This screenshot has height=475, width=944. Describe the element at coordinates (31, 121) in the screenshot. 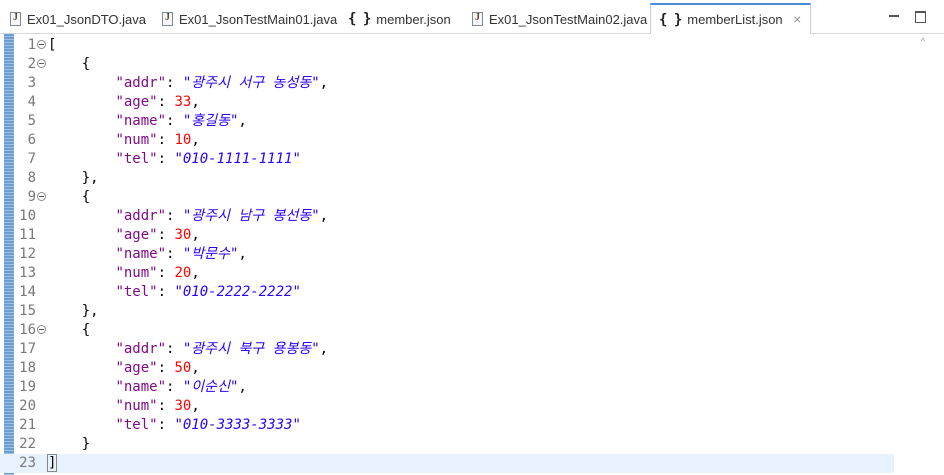

I see `line-number: 5` at that location.